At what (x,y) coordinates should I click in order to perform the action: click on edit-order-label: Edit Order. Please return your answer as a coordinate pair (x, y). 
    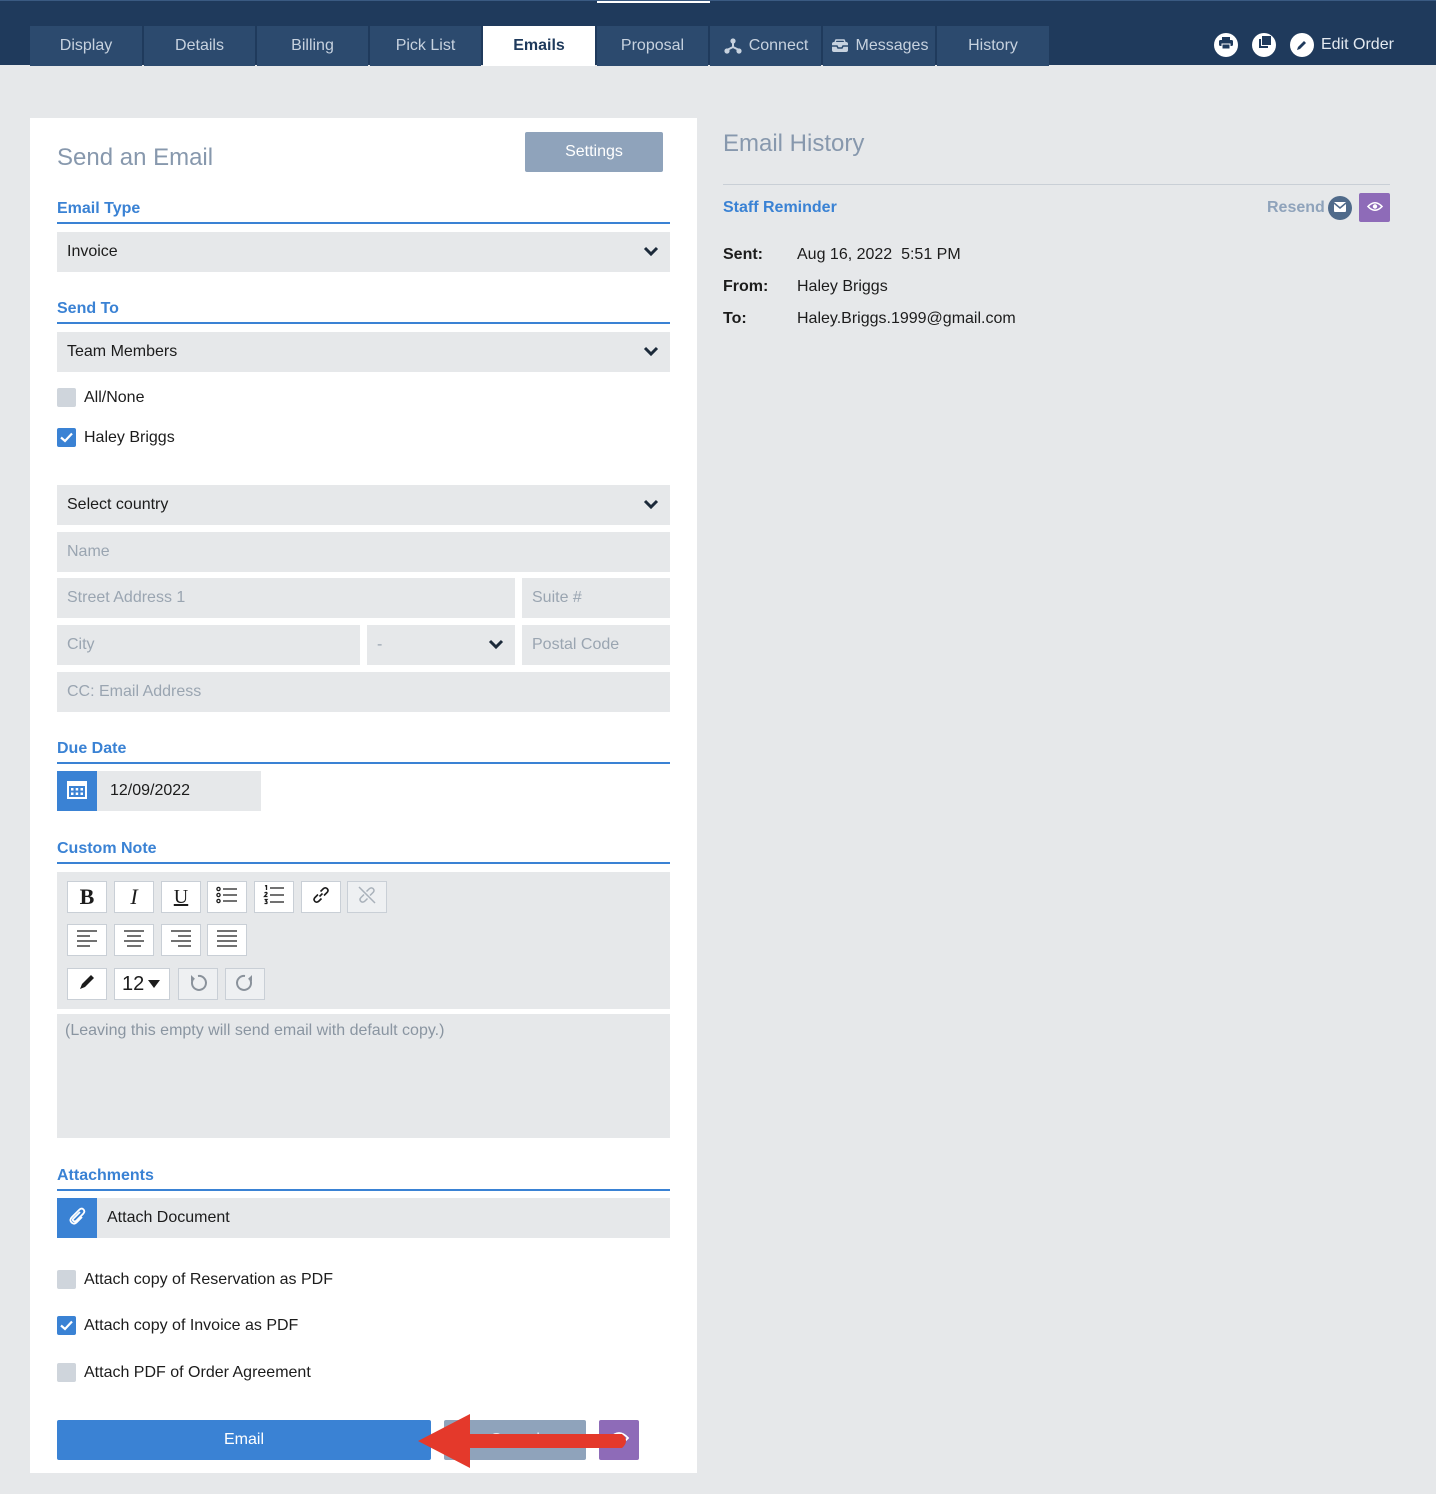
    Looking at the image, I should click on (1357, 44).